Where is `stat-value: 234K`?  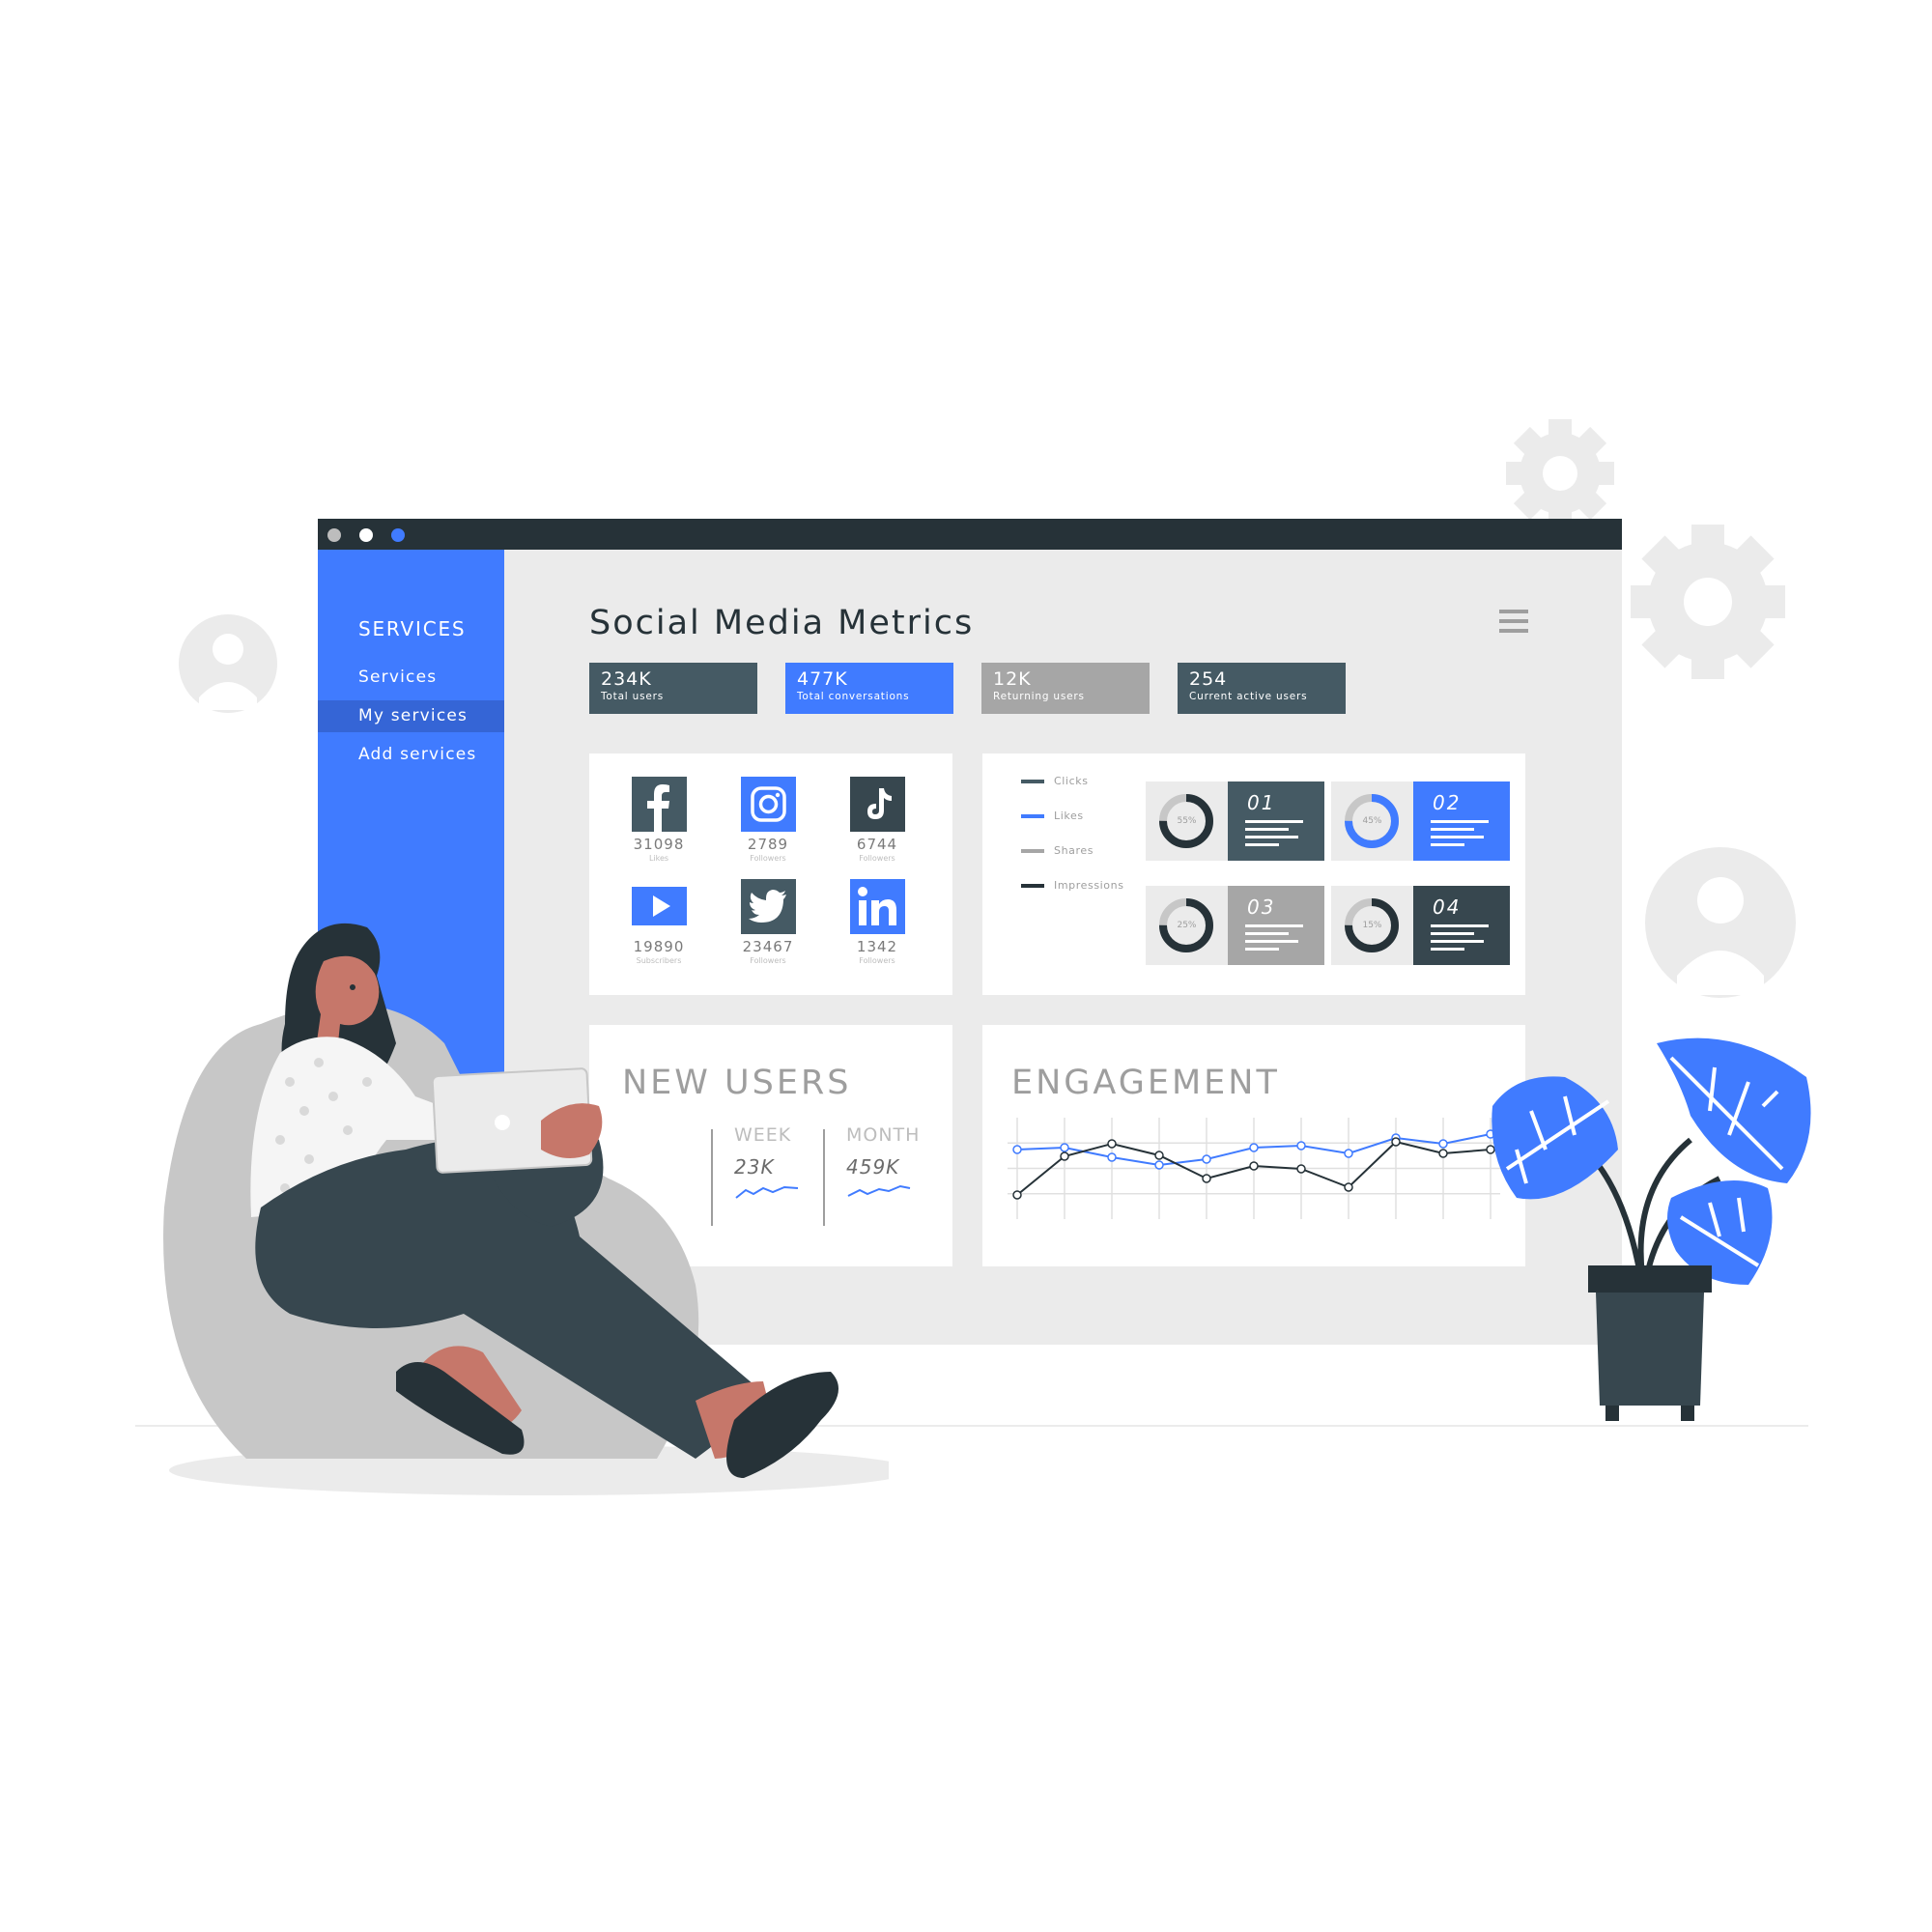 stat-value: 234K is located at coordinates (626, 679).